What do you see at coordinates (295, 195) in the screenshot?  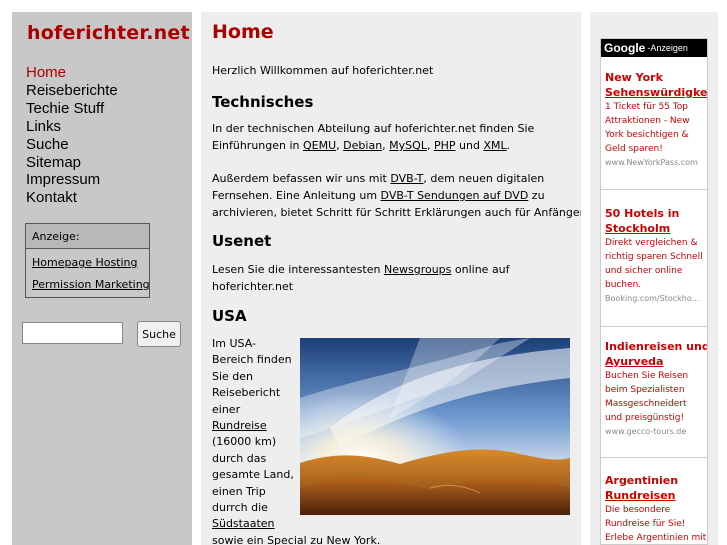 I see `text: Fernsehen. Eine Anleitung um` at bounding box center [295, 195].